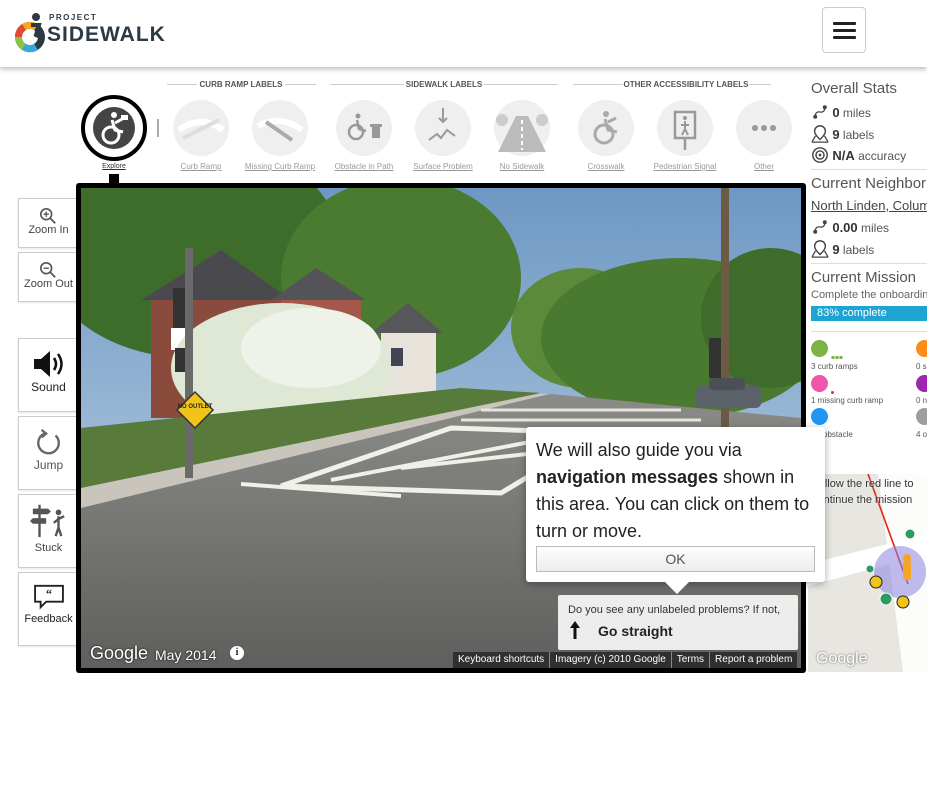 This screenshot has height=799, width=927. Describe the element at coordinates (201, 166) in the screenshot. I see `curb-ramp-label: Curb Ramp` at that location.